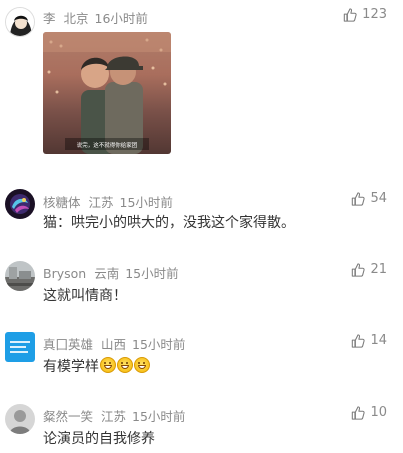 This screenshot has width=403, height=453. I want to click on like-button: 21, so click(369, 269).